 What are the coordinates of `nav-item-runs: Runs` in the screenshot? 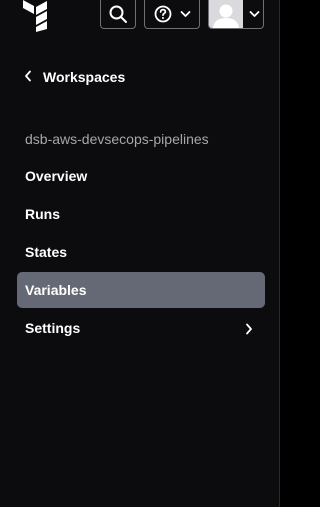 It's located at (141, 214).